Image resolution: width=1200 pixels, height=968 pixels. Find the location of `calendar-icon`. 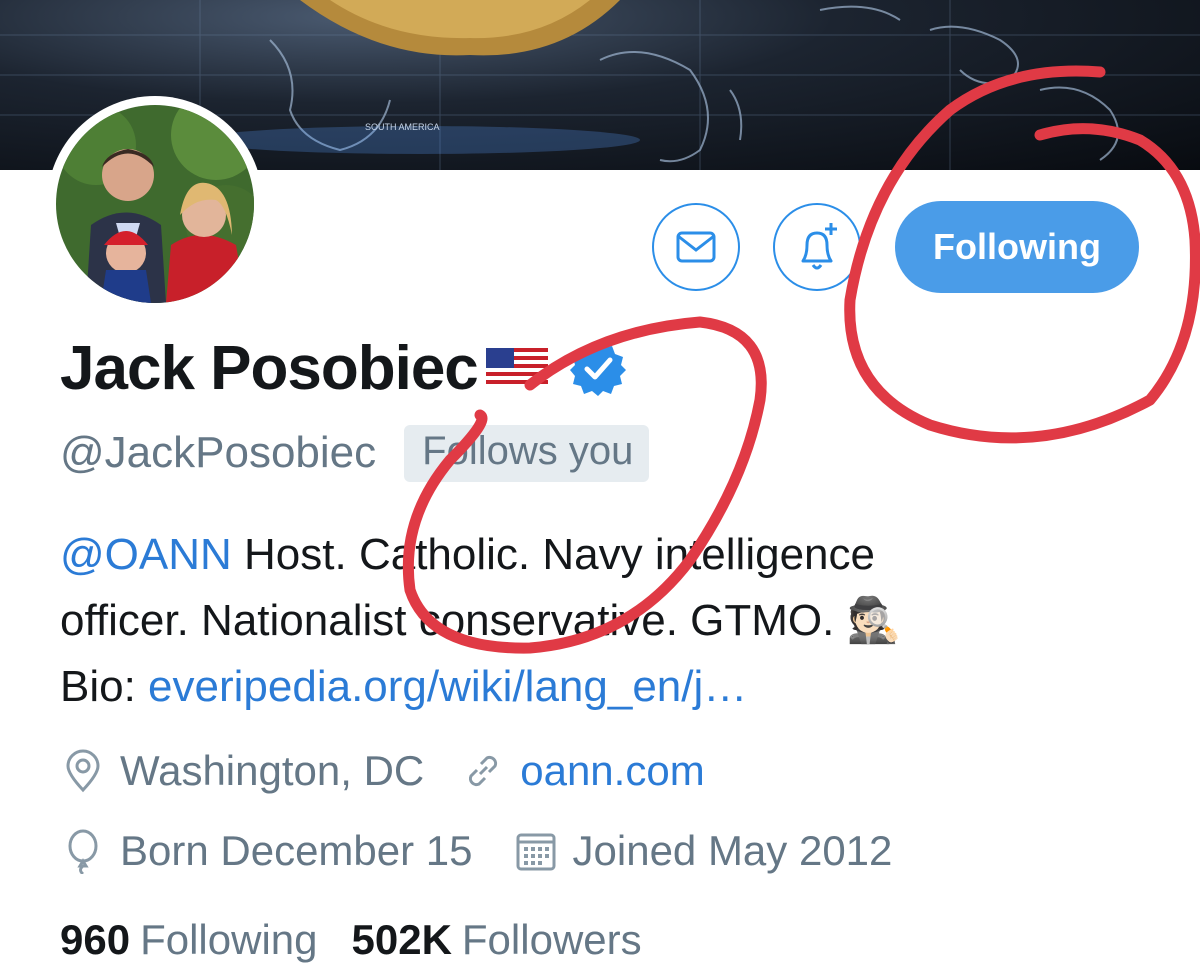

calendar-icon is located at coordinates (536, 852).